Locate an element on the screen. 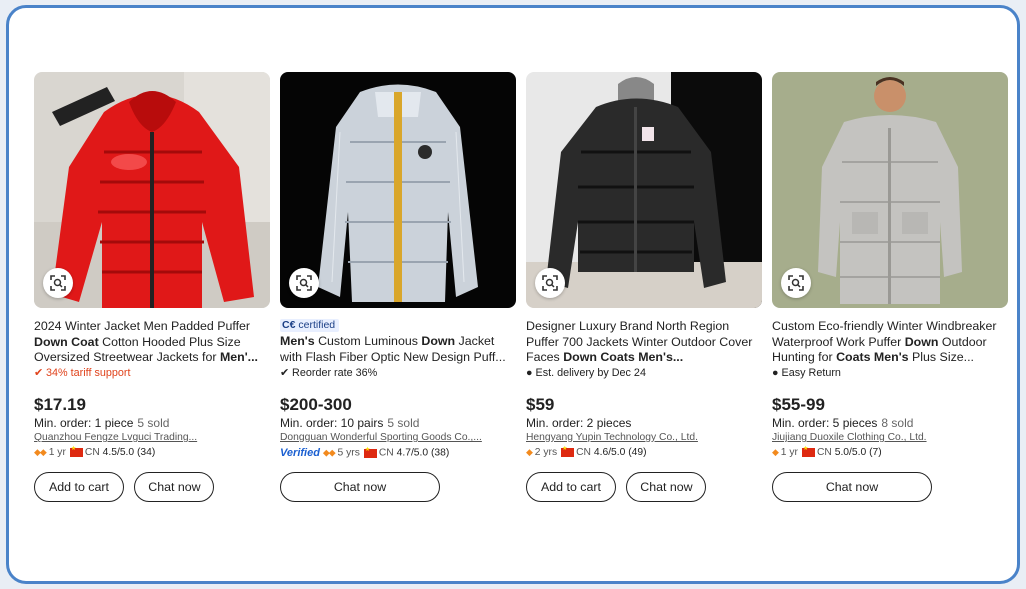 This screenshot has height=589, width=1026. reorder-rate-tag: ✔ Reorder rate 36% is located at coordinates (329, 373).